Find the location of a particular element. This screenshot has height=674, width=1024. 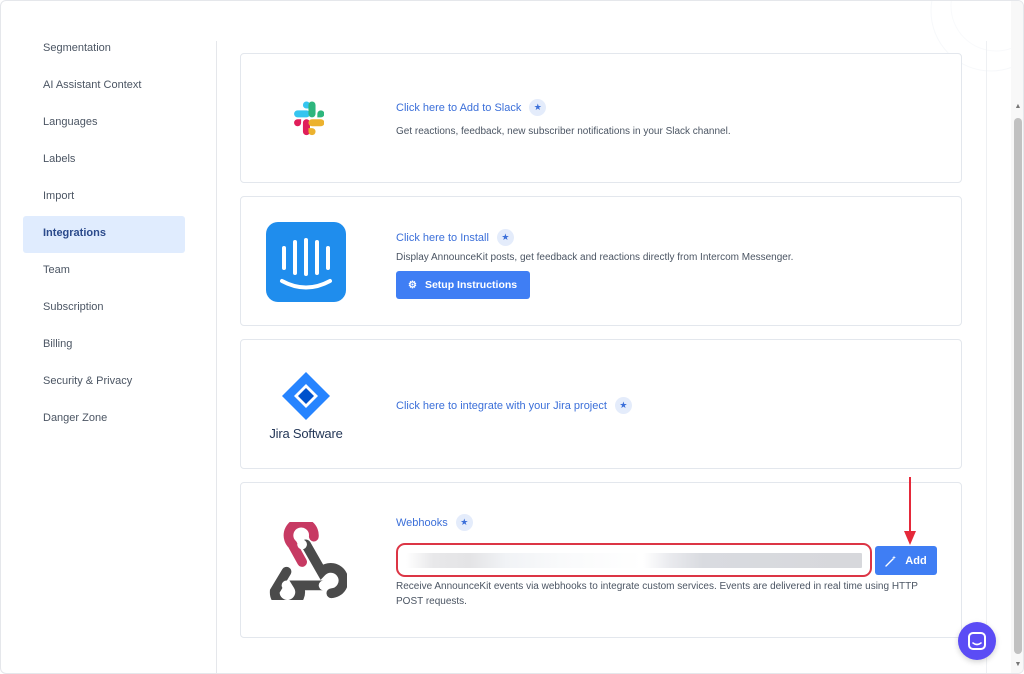

chat-launcher-button is located at coordinates (977, 641).